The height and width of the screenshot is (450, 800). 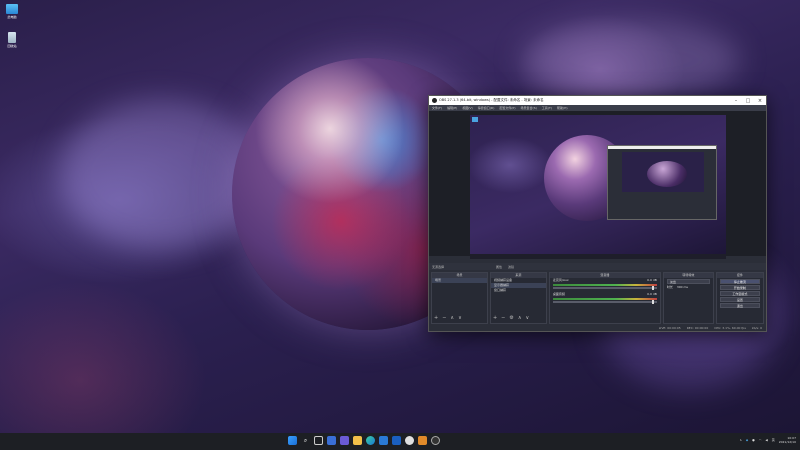 I want to click on taskbar: ⌕ ∧ ◆ ● ◠ ◀ 英 10:07 2021/12/10, so click(x=400, y=441).